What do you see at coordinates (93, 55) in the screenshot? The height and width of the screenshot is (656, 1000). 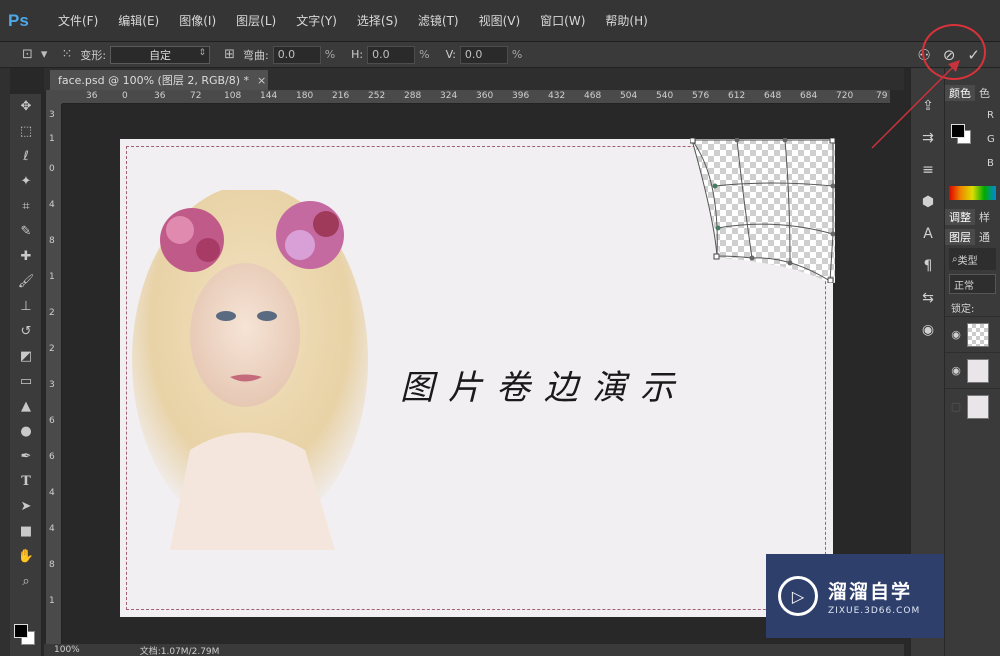 I see `warp-label: 变形:` at bounding box center [93, 55].